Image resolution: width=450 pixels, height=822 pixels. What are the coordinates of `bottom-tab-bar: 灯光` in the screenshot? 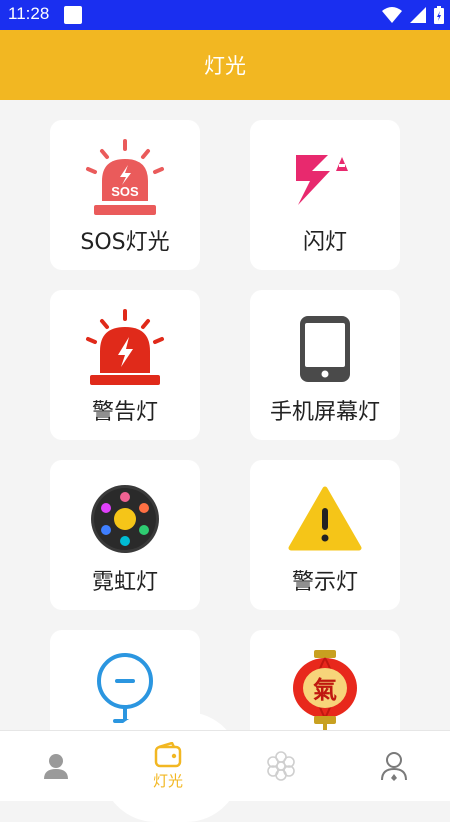 It's located at (225, 765).